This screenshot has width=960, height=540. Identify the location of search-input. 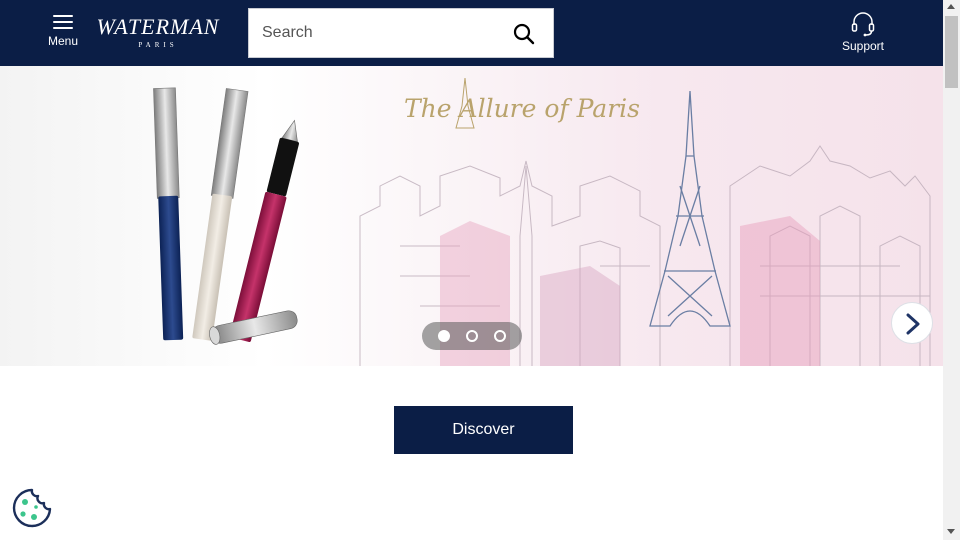
(378, 33).